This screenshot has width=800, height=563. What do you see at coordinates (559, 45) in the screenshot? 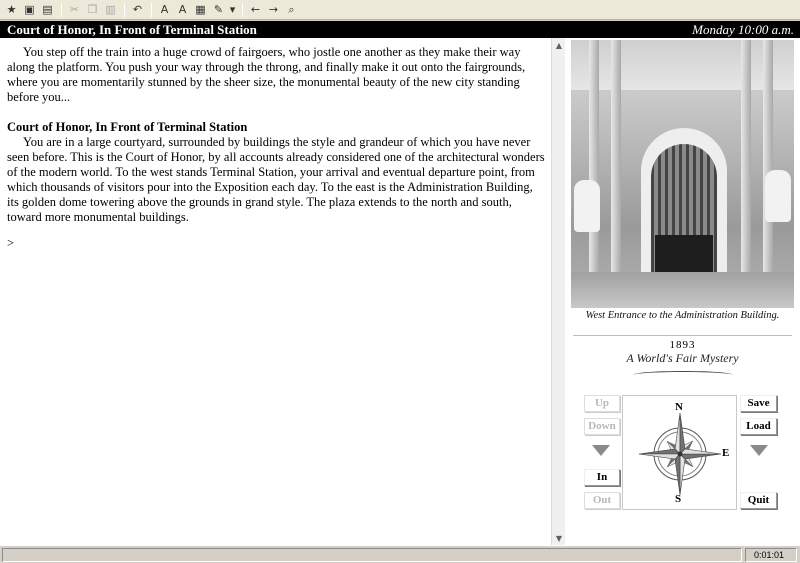
I see `scroll-up-arrow-icon: ▲` at bounding box center [559, 45].